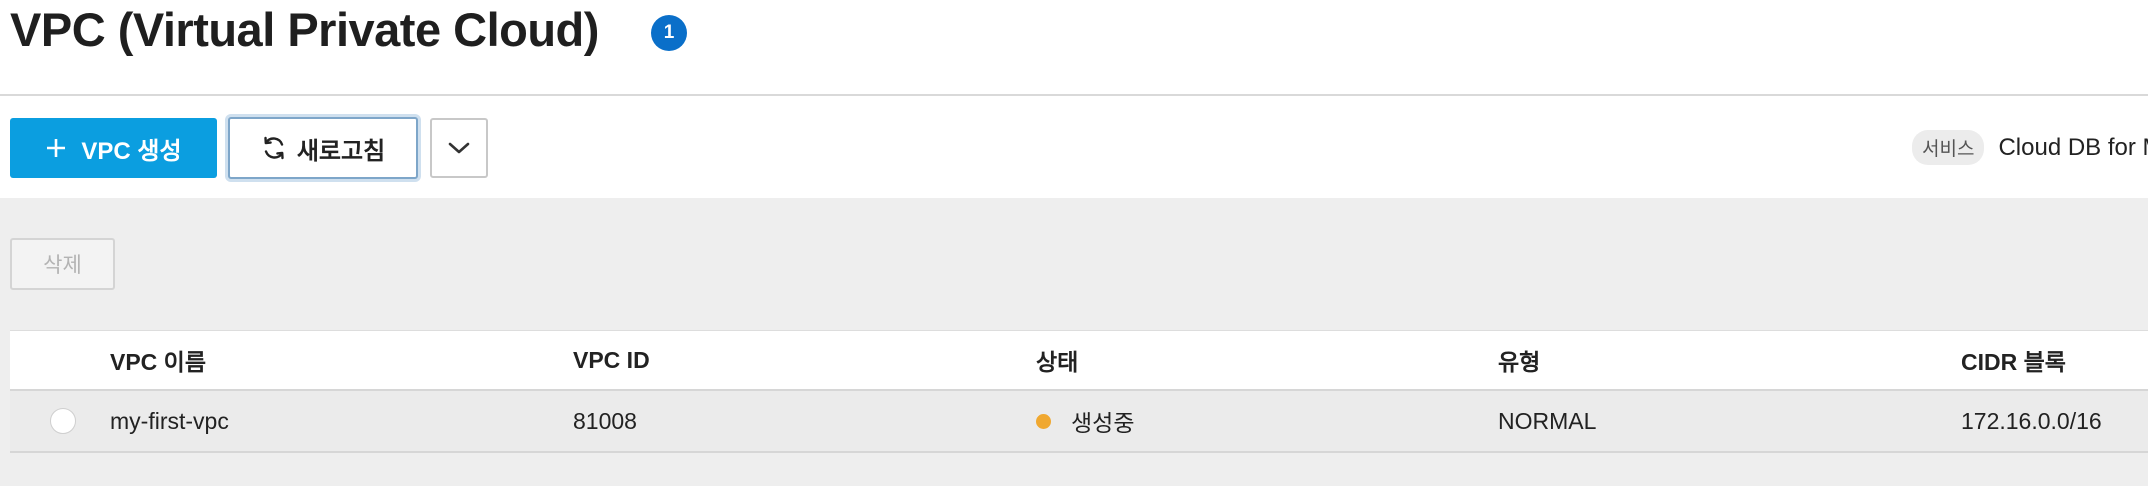 Image resolution: width=2148 pixels, height=486 pixels. What do you see at coordinates (341, 151) in the screenshot?
I see `refresh-label: 새로고침` at bounding box center [341, 151].